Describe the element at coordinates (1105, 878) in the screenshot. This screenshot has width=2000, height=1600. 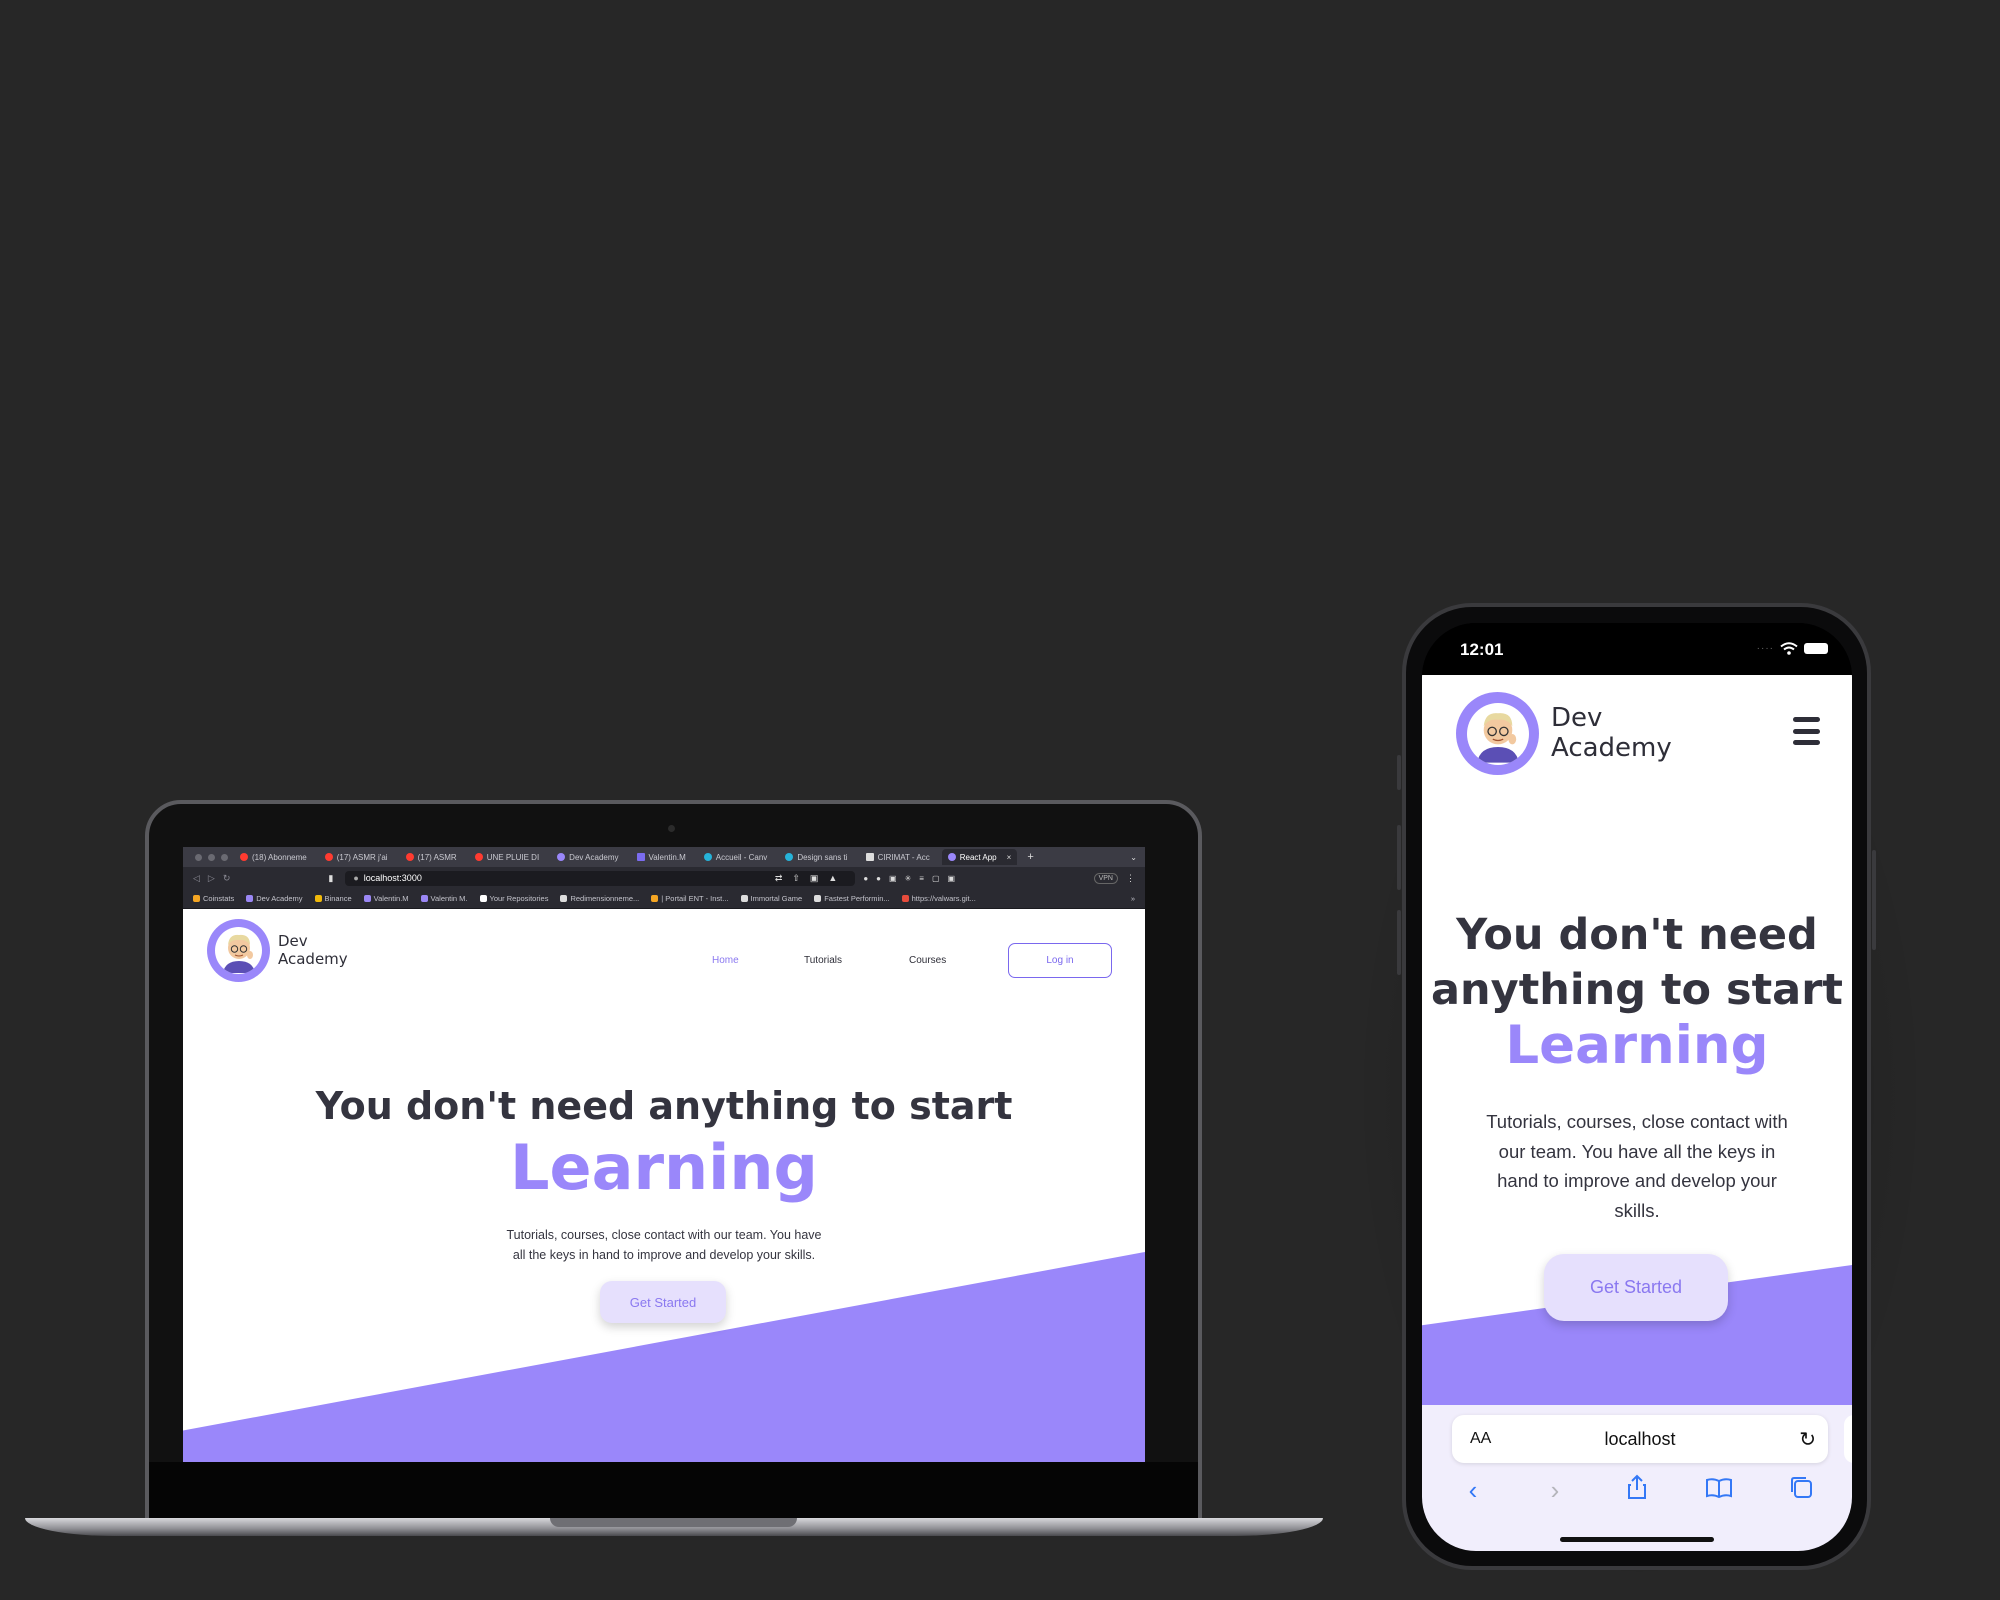
I see `vpn-badge: VPN` at that location.